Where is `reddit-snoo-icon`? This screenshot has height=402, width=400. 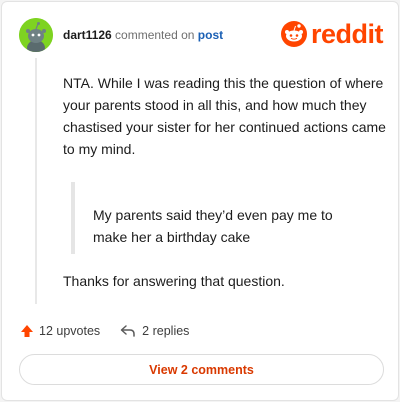 reddit-snoo-icon is located at coordinates (293, 34).